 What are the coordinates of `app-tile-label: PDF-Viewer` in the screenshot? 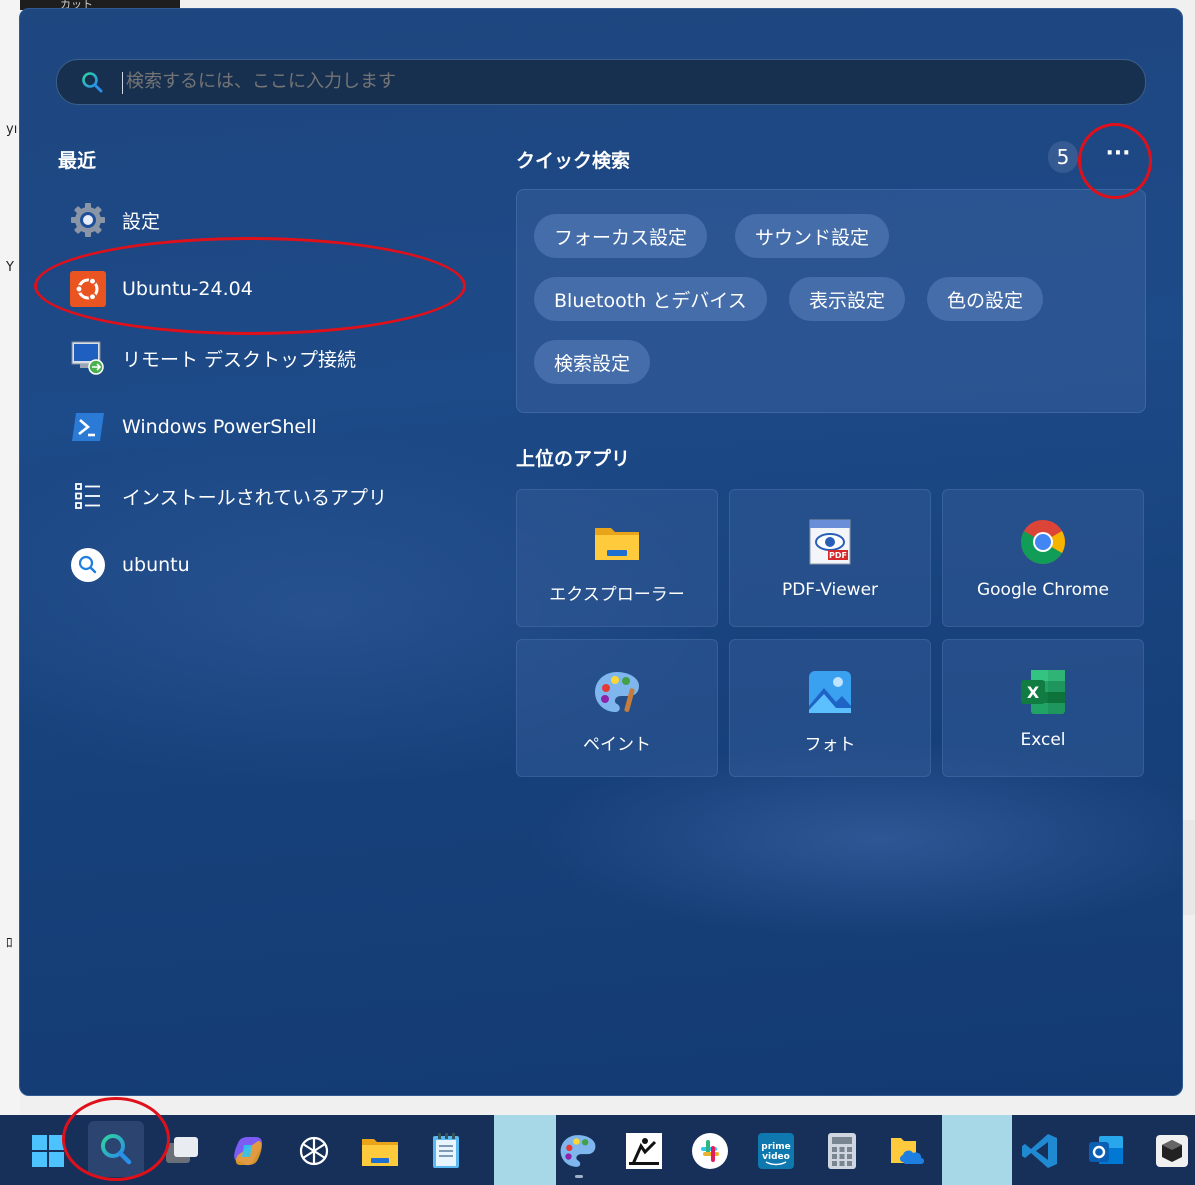 It's located at (830, 590).